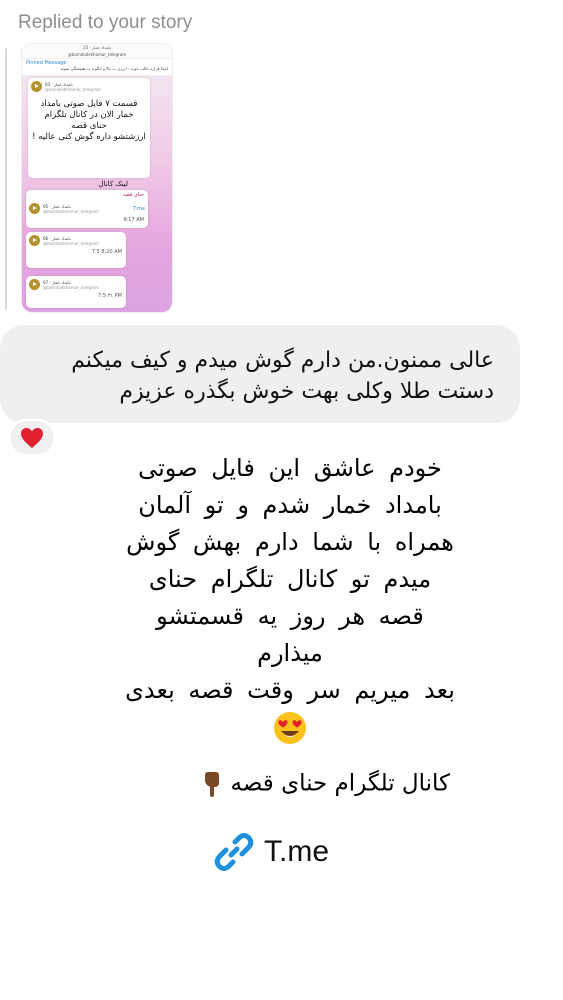  I want to click on reply-line: خودم عاشق این فایل صوتی, so click(290, 468).